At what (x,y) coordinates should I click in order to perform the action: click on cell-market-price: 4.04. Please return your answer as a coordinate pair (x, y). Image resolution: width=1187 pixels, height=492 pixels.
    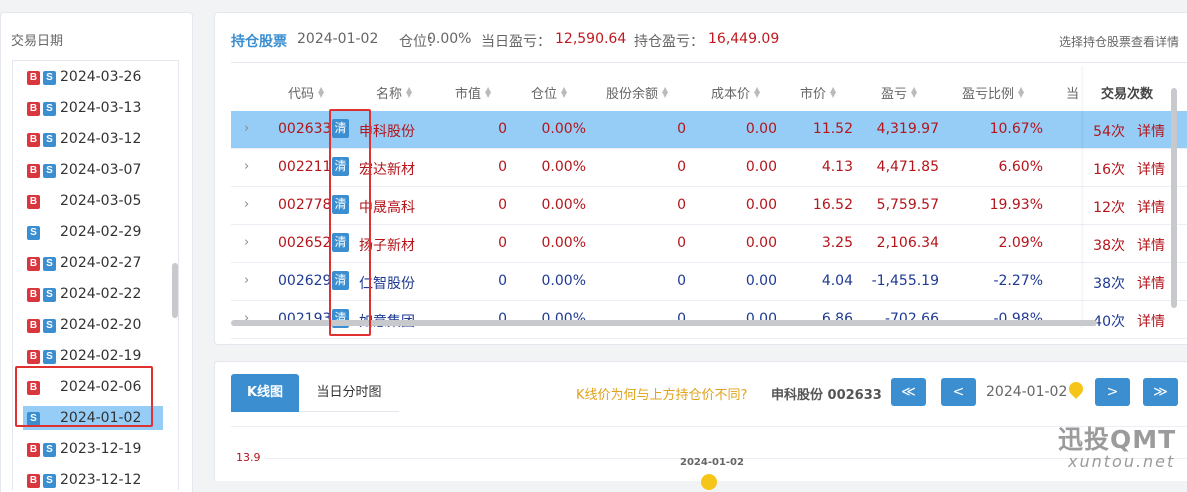
    Looking at the image, I should click on (837, 281).